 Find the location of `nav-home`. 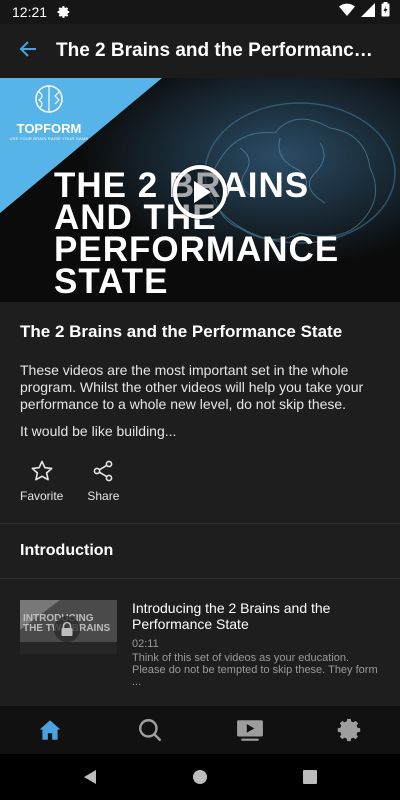

nav-home is located at coordinates (50, 730).